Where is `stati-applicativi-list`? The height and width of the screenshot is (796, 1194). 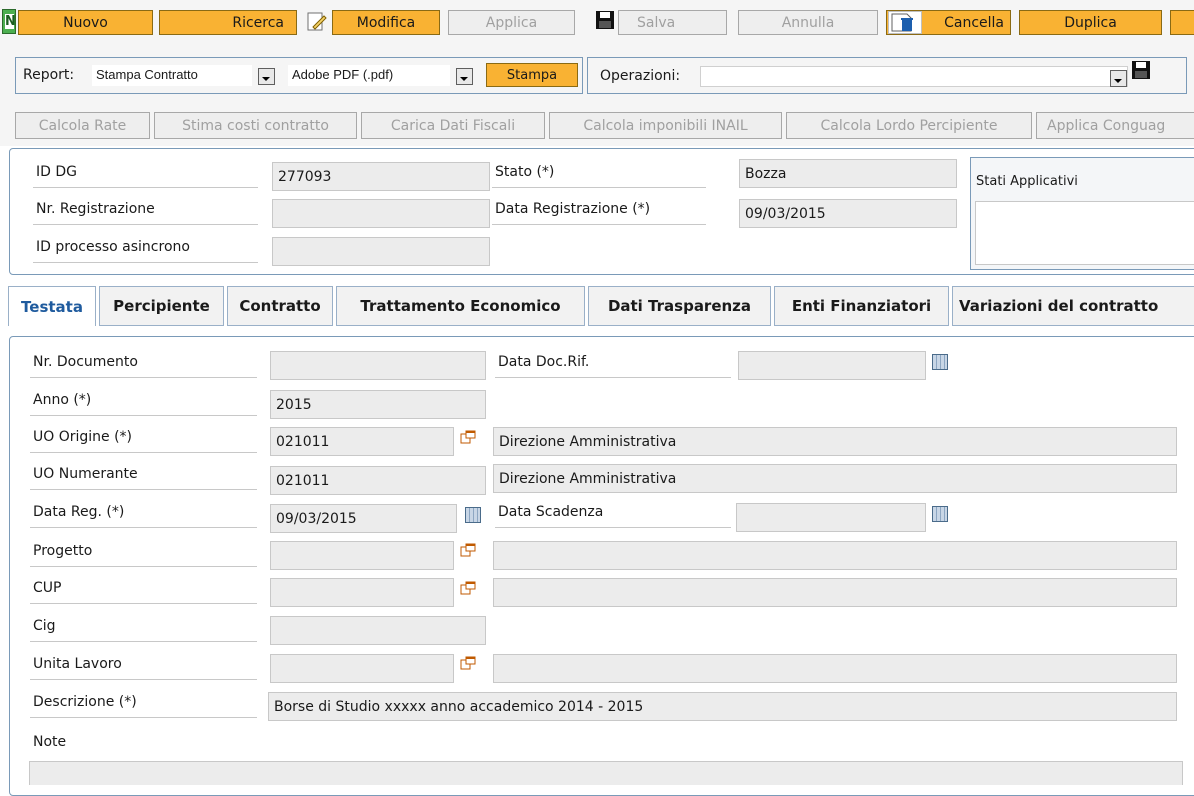
stati-applicativi-list is located at coordinates (1084, 233).